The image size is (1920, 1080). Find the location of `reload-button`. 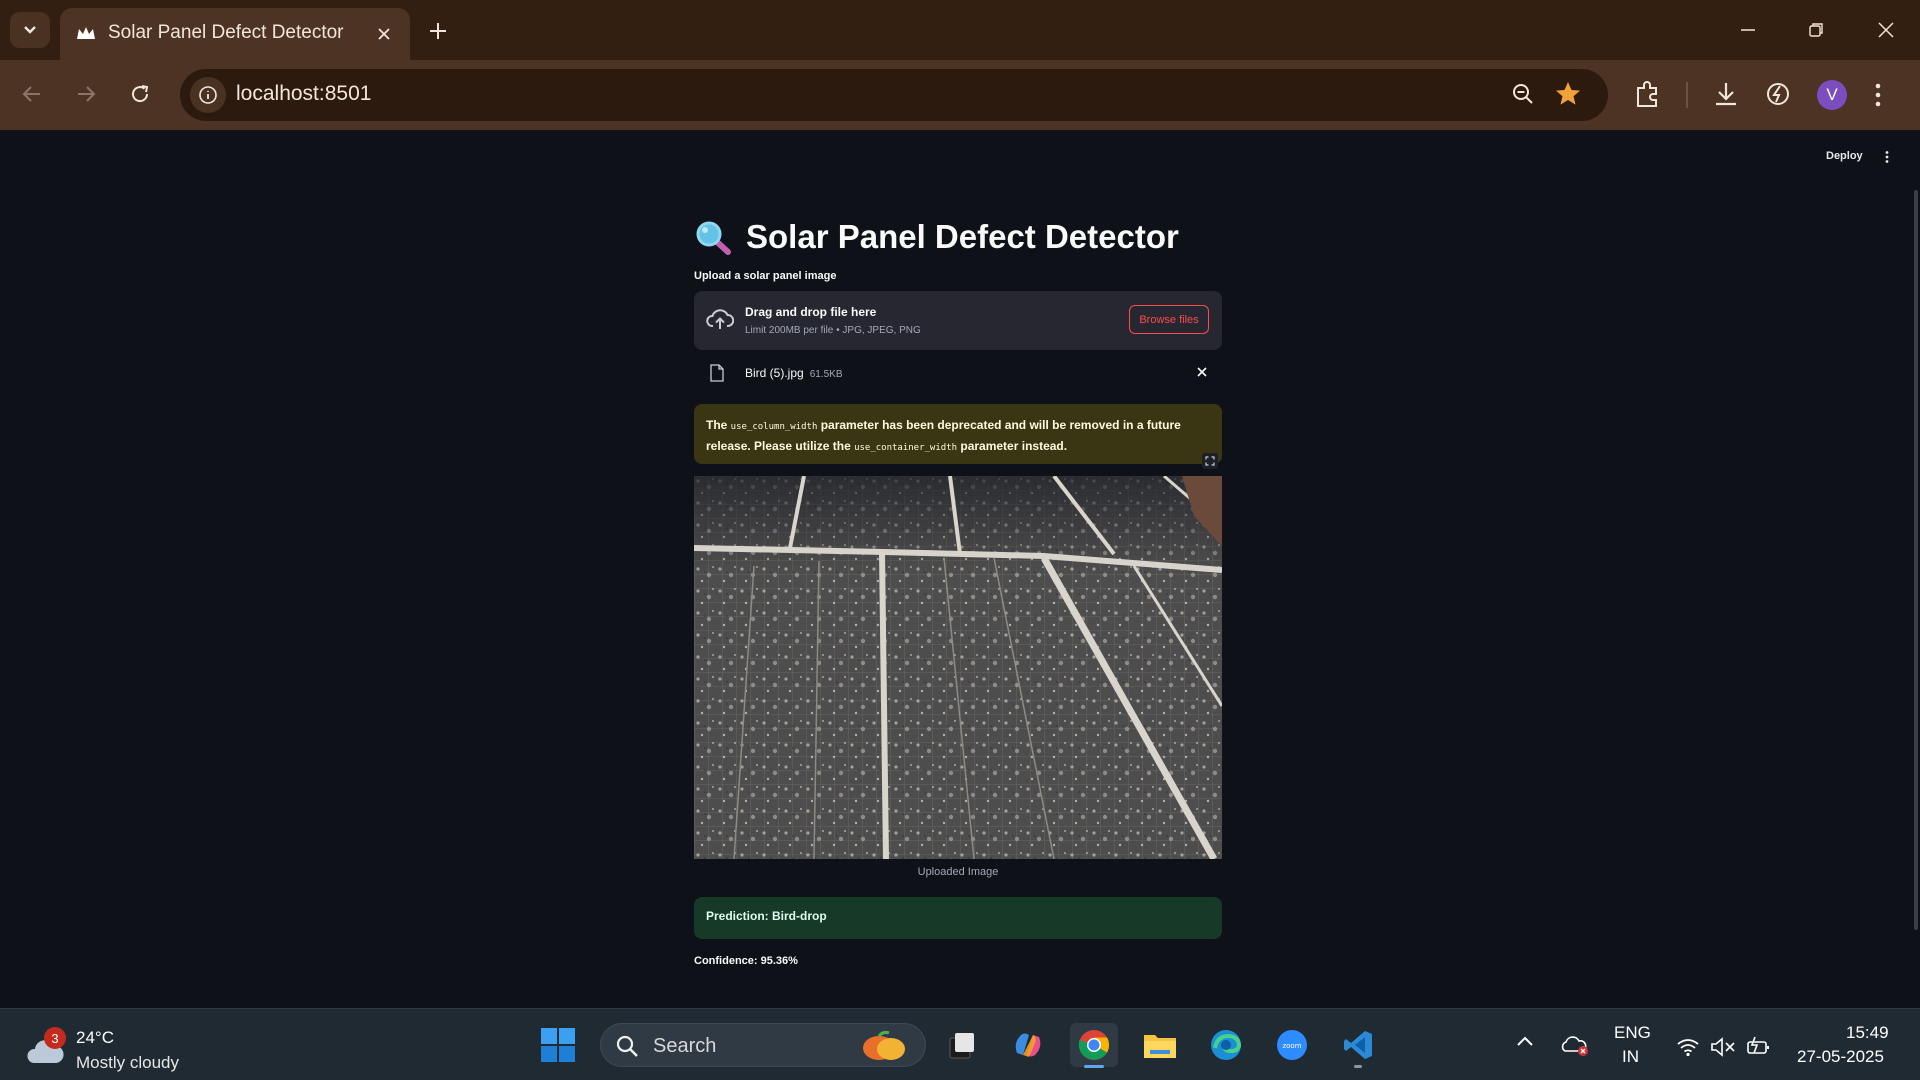

reload-button is located at coordinates (140, 94).